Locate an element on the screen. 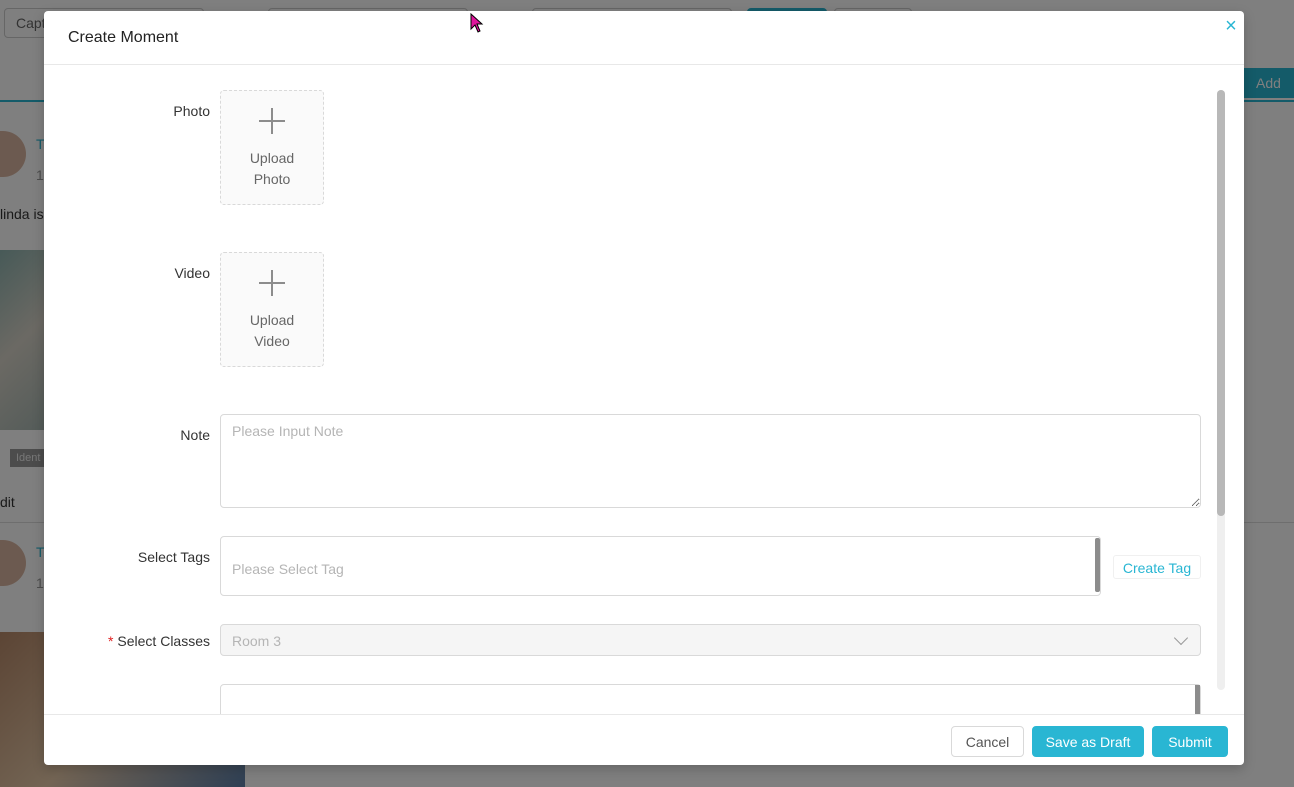  next-field is located at coordinates (710, 699).